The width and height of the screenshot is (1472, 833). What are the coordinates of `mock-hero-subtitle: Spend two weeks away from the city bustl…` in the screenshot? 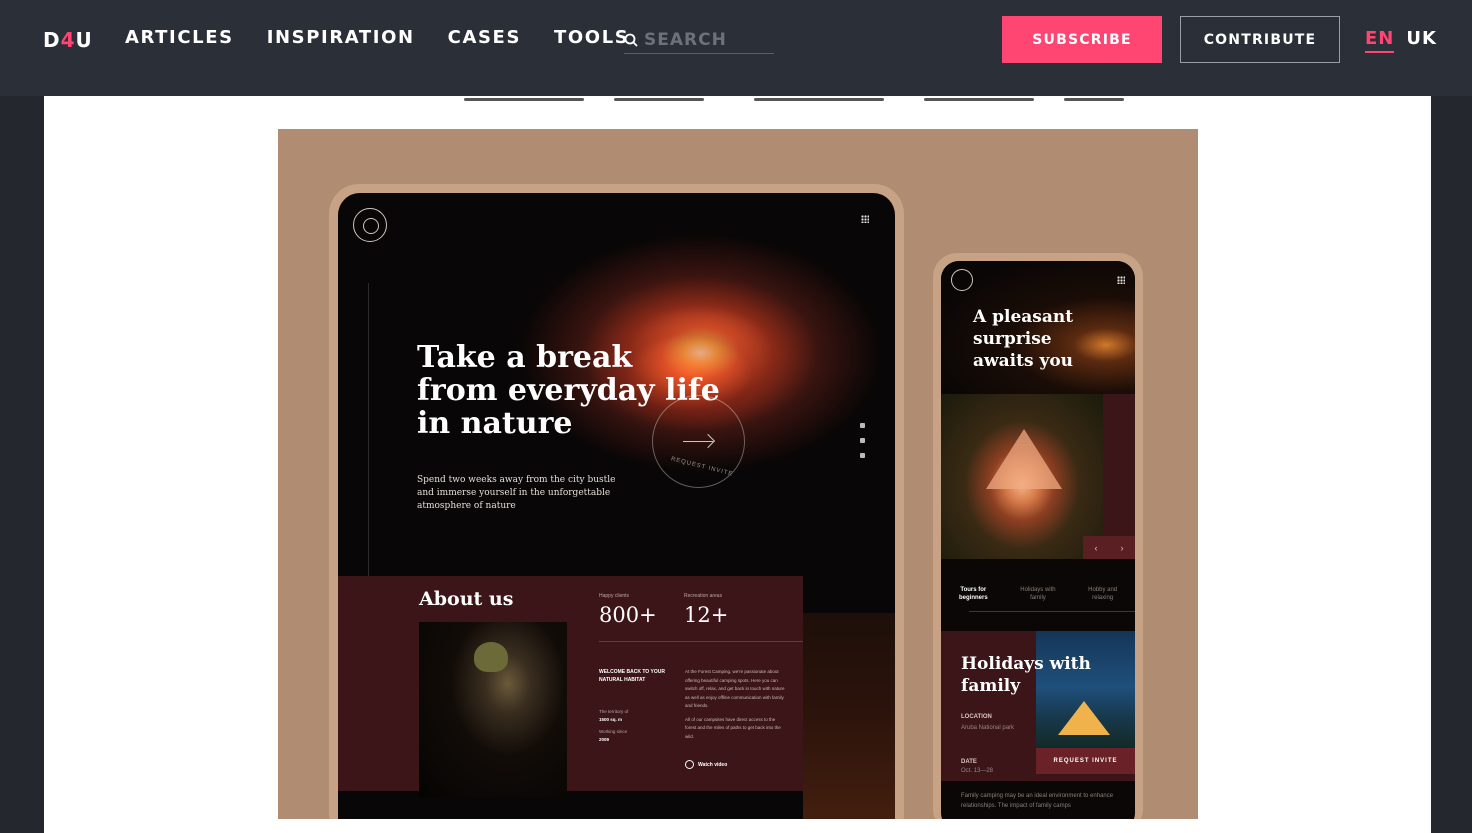 It's located at (516, 493).